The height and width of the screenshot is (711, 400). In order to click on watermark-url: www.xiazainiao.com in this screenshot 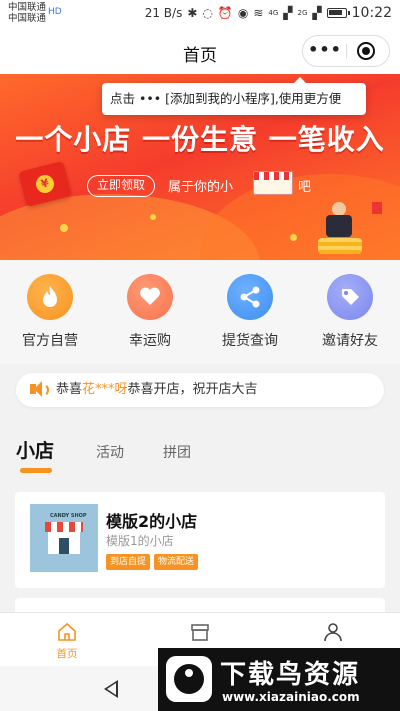, I will do `click(291, 697)`.